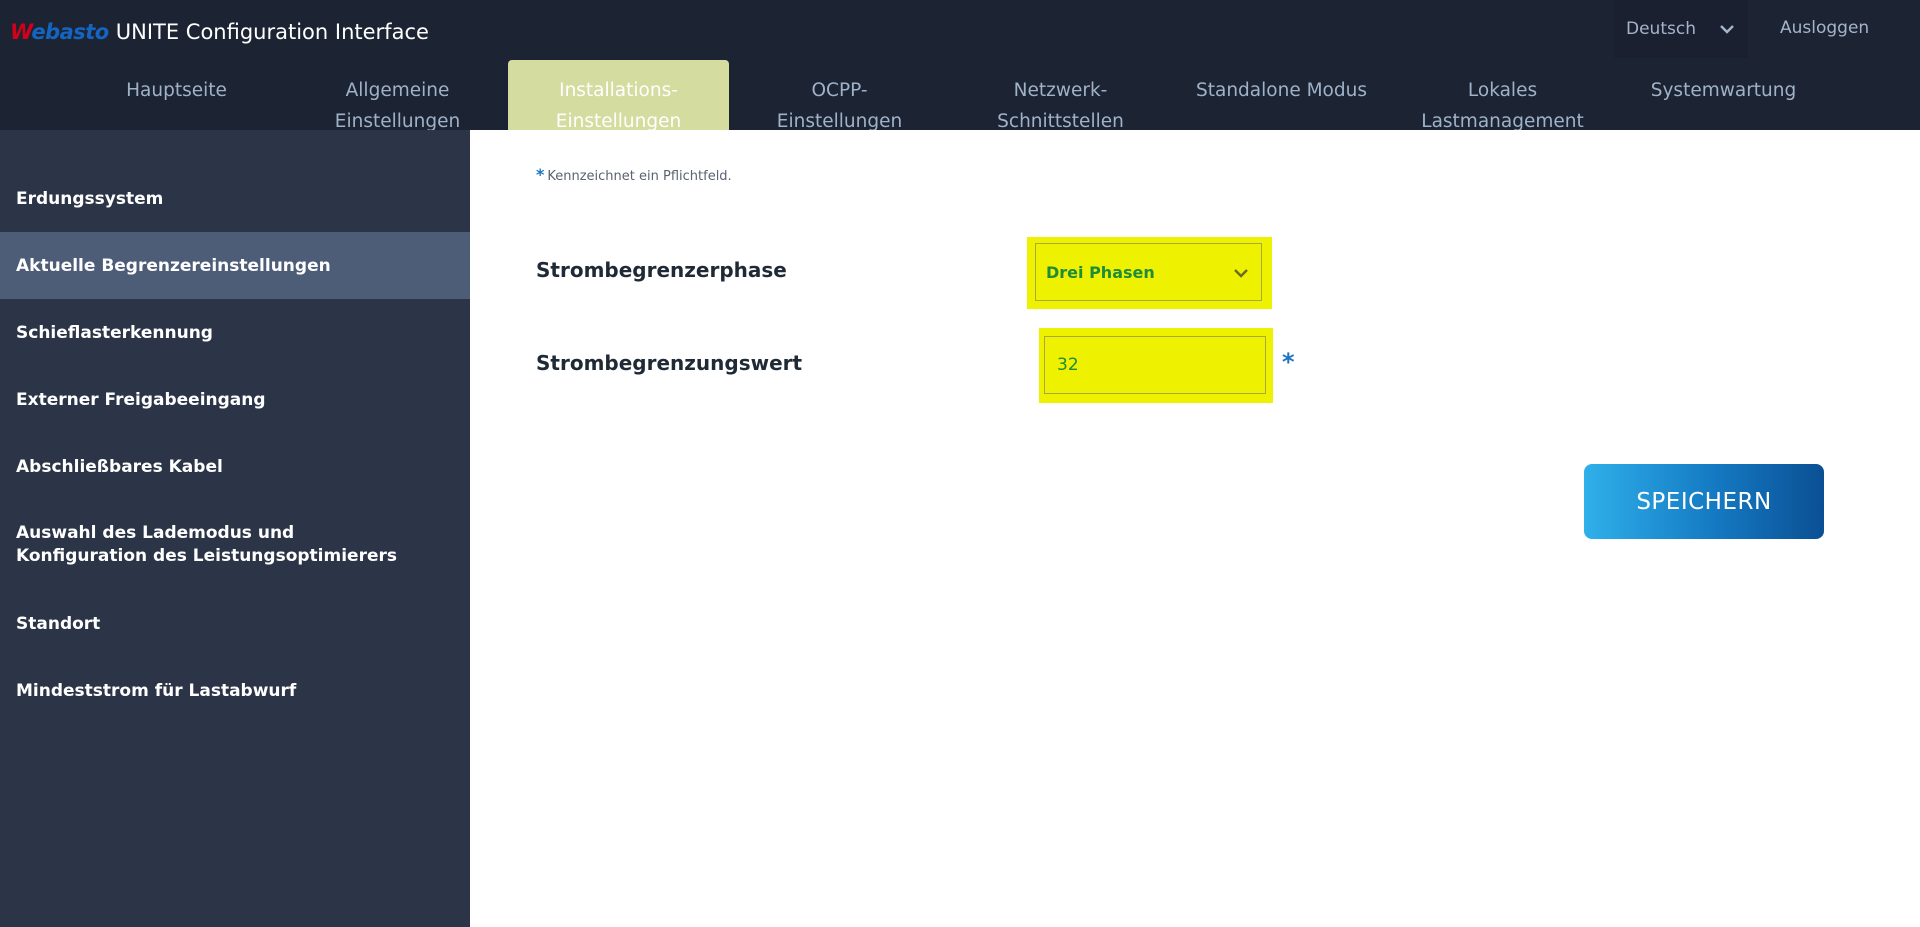 The height and width of the screenshot is (927, 1920). I want to click on webasto-logo: Webasto, so click(59, 32).